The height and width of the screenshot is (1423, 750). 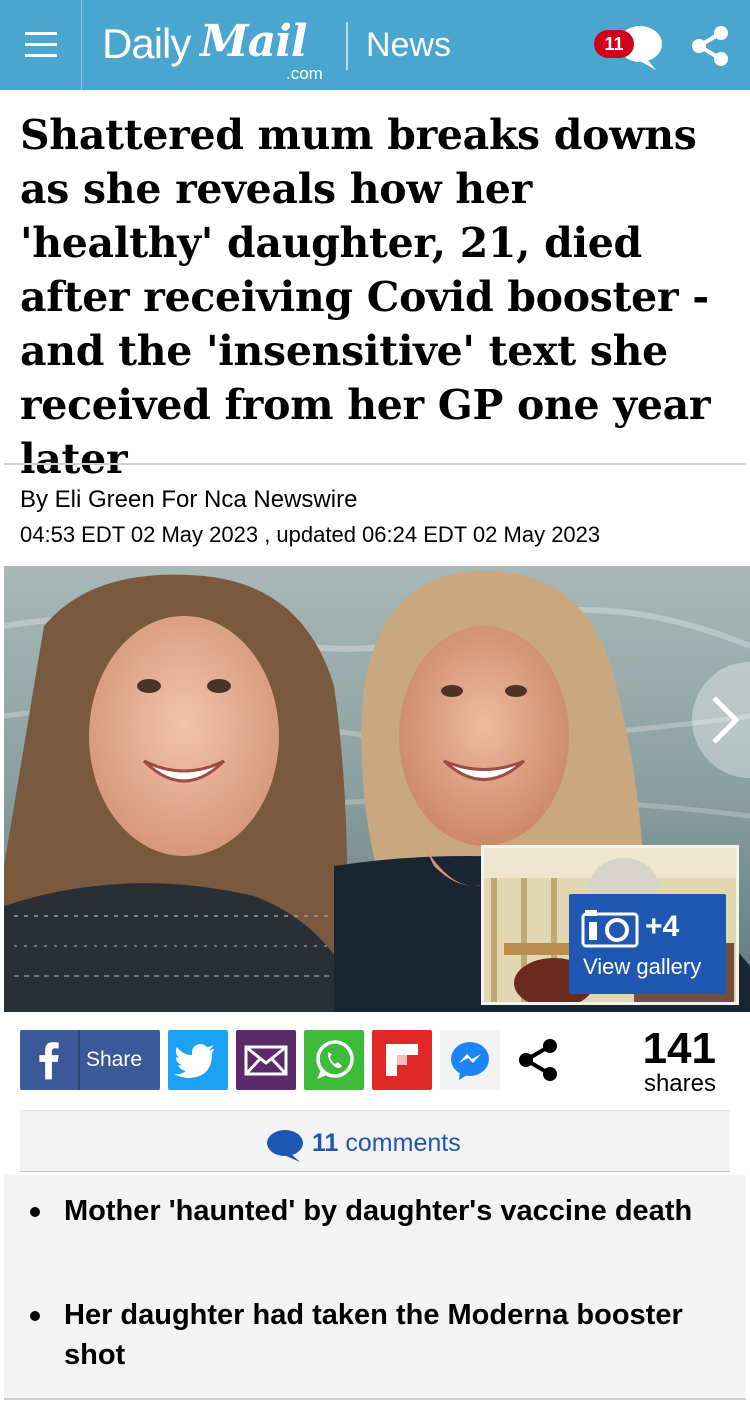 What do you see at coordinates (375, 464) in the screenshot?
I see `divider` at bounding box center [375, 464].